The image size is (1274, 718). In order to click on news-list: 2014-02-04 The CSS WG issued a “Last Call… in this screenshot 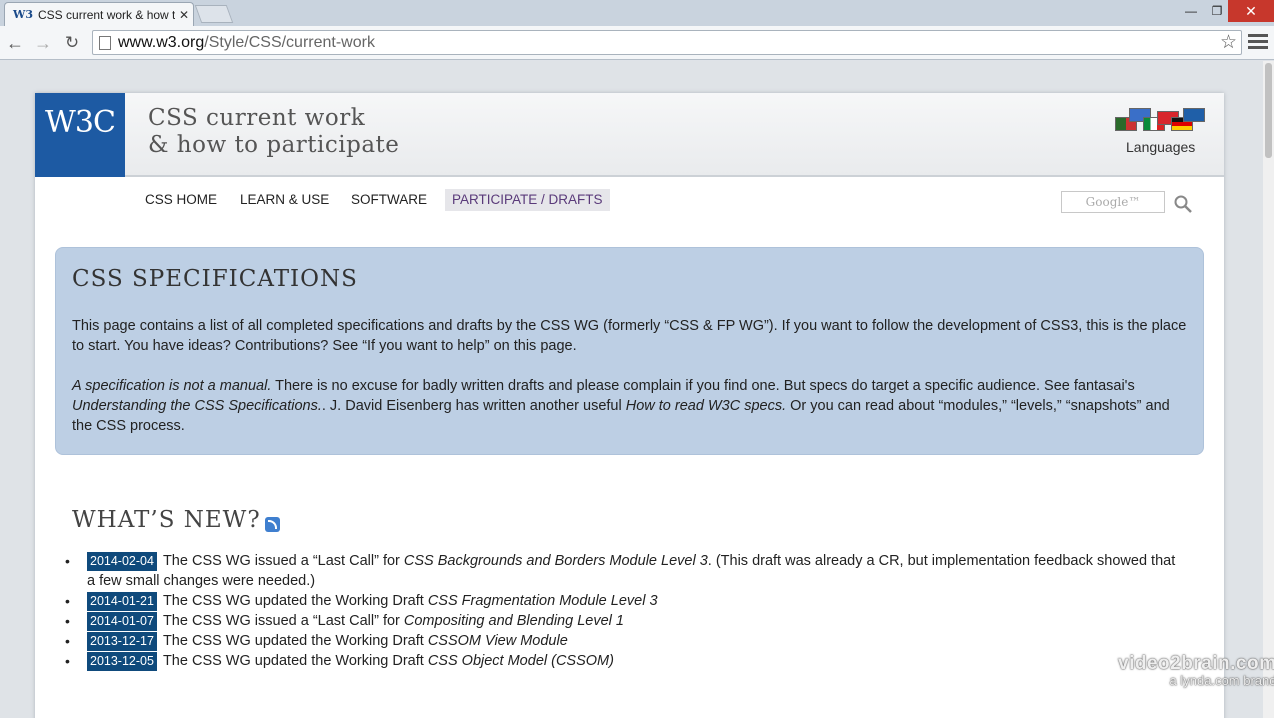, I will do `click(625, 611)`.